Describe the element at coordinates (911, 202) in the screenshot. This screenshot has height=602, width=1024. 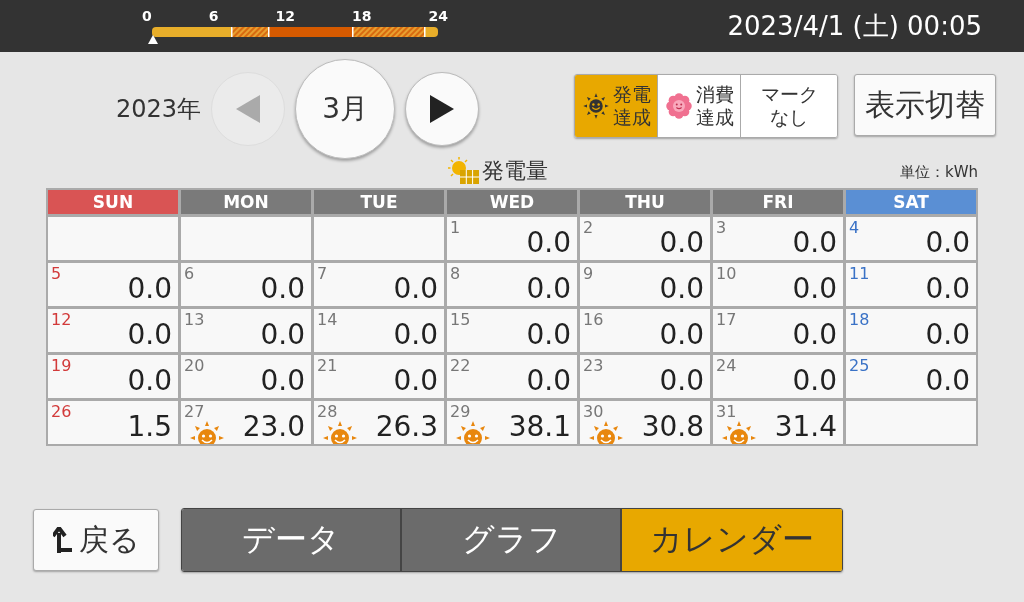
I see `weekday-header: SAT` at that location.